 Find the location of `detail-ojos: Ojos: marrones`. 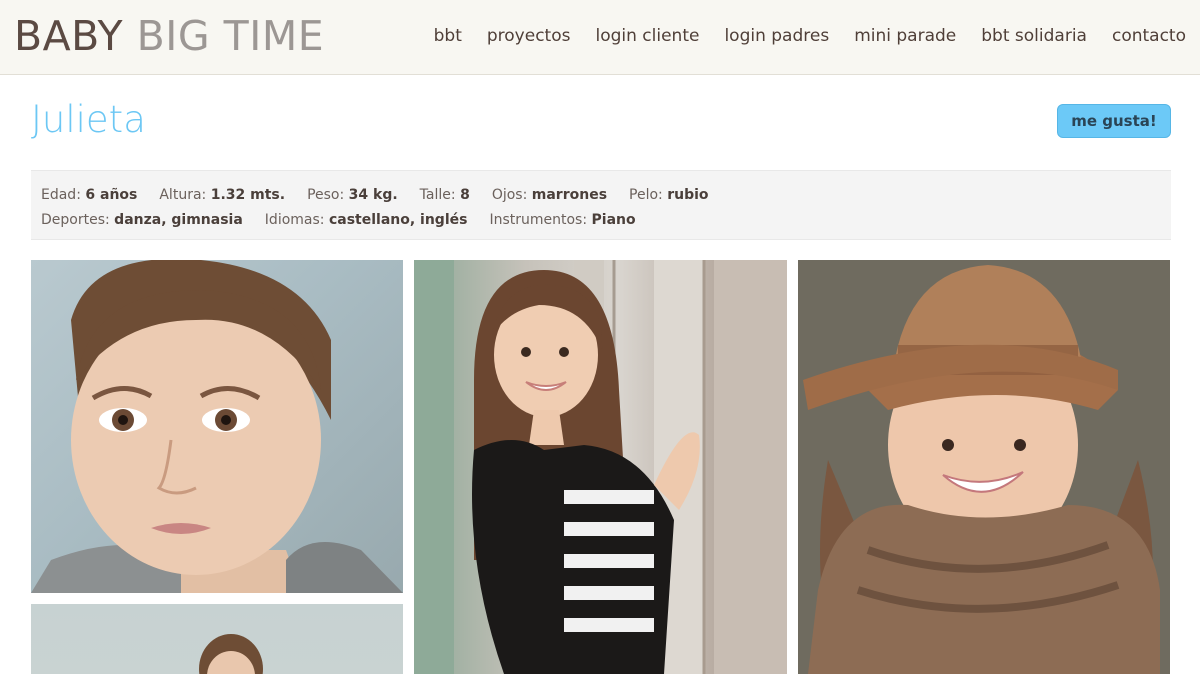

detail-ojos: Ojos: marrones is located at coordinates (549, 194).